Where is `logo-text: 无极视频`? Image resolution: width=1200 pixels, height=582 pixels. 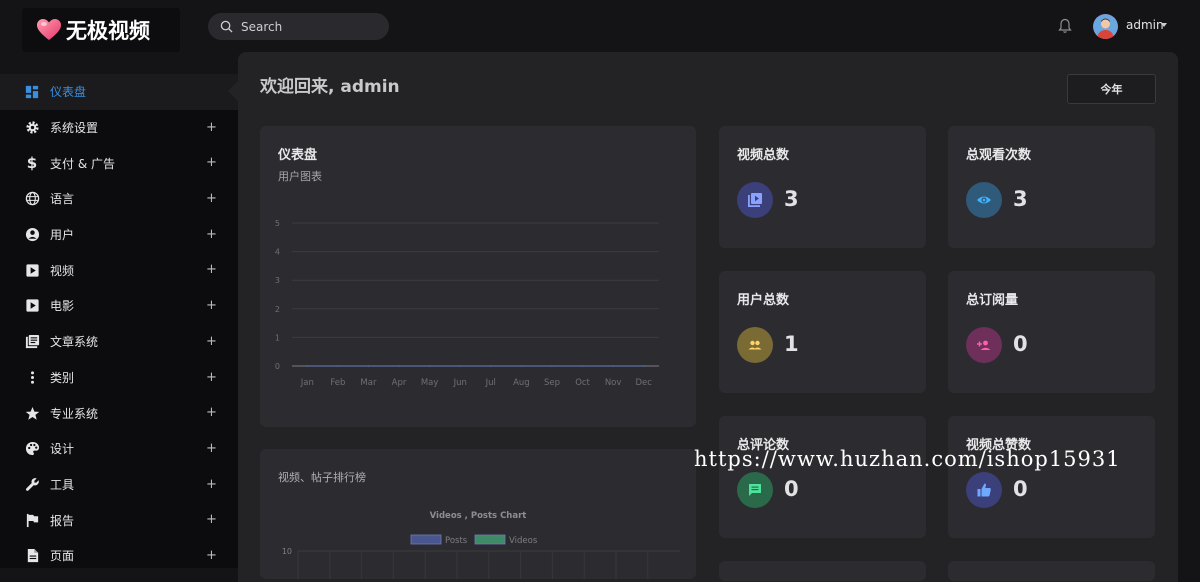
logo-text: 无极视频 is located at coordinates (108, 31).